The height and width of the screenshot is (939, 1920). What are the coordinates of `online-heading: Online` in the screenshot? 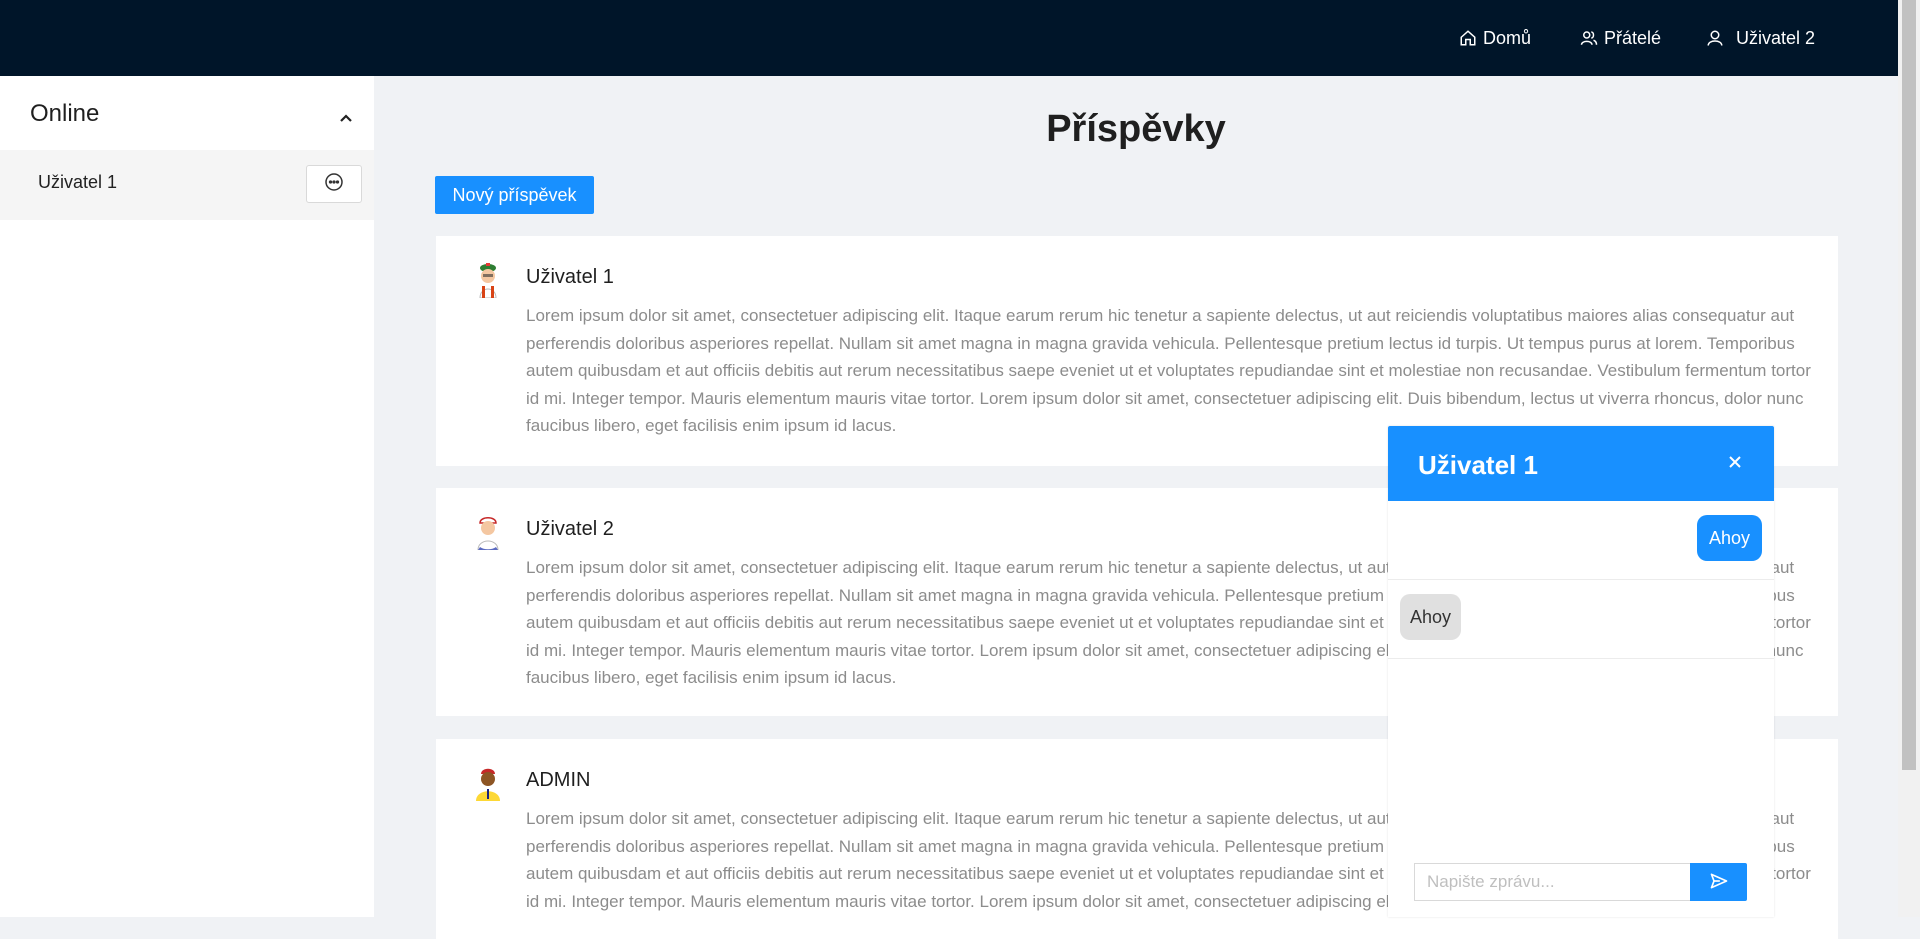 It's located at (65, 113).